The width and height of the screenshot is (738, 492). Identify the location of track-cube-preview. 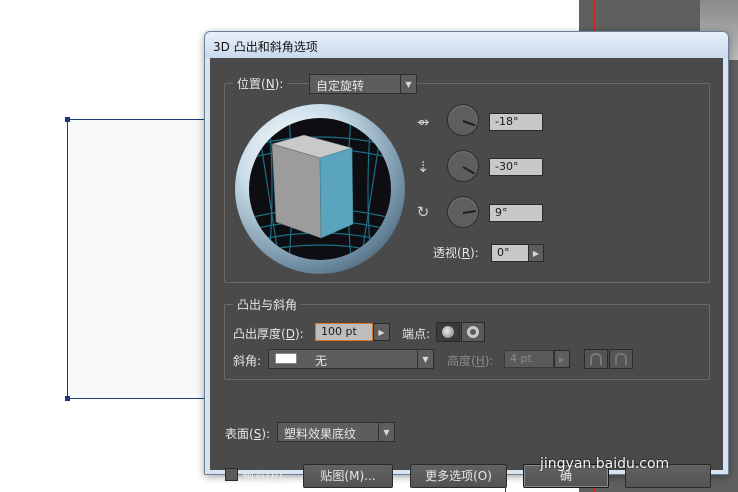
(320, 189).